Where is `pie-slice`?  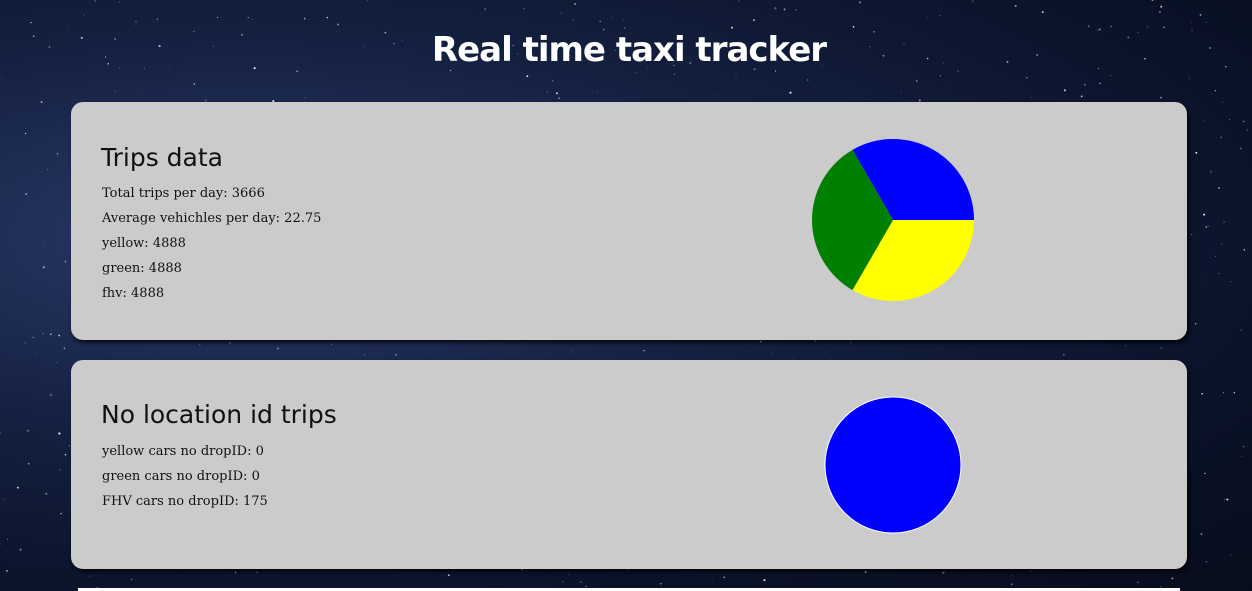 pie-slice is located at coordinates (893, 465).